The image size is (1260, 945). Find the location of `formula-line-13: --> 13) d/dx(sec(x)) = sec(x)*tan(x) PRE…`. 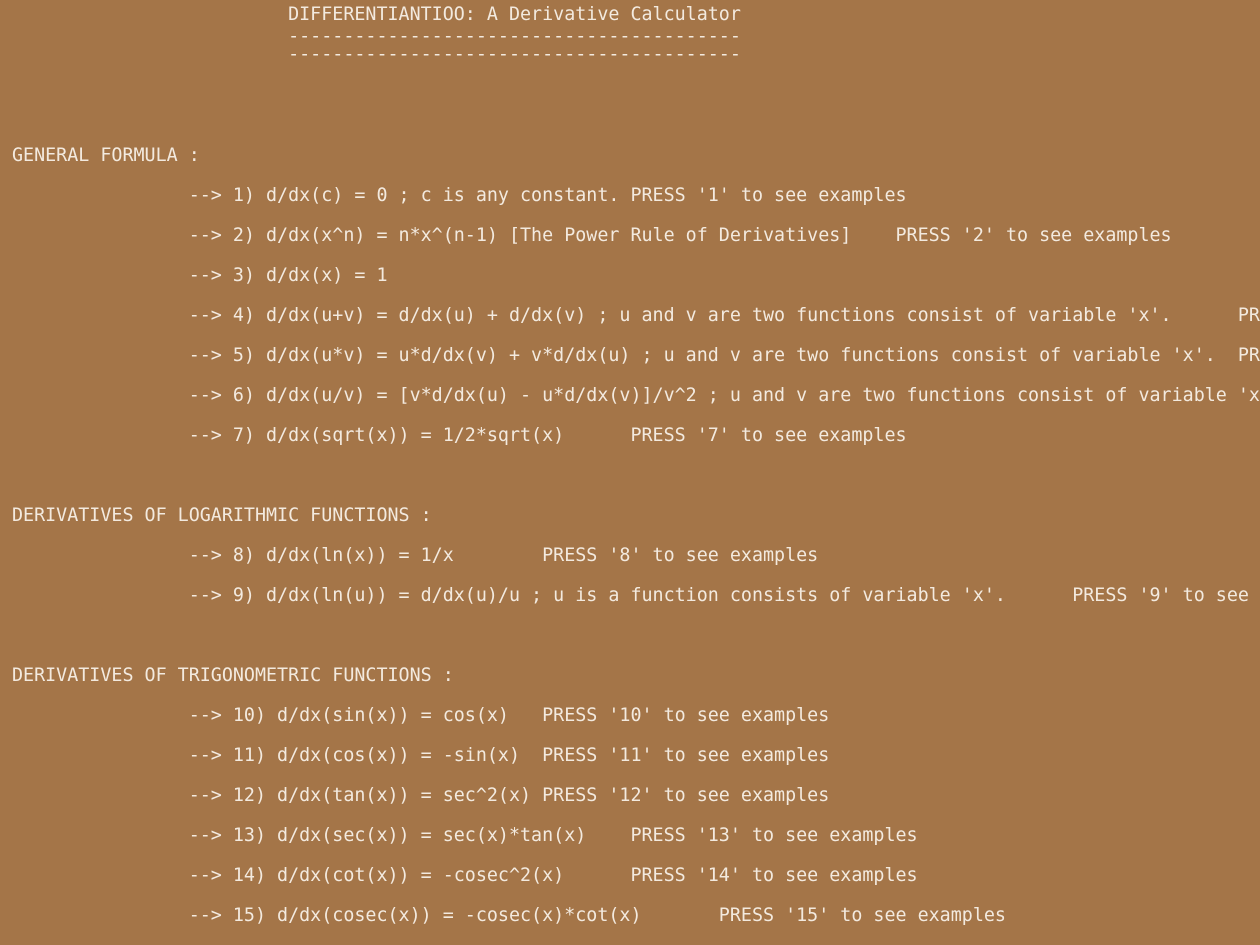

formula-line-13: --> 13) d/dx(sec(x)) = sec(x)*tan(x) PRE… is located at coordinates (465, 835).